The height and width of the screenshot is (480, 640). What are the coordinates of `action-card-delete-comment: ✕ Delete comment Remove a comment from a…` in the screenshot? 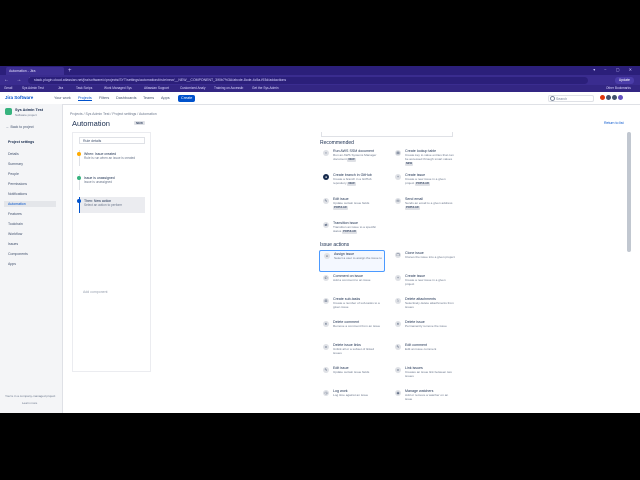 It's located at (352, 330).